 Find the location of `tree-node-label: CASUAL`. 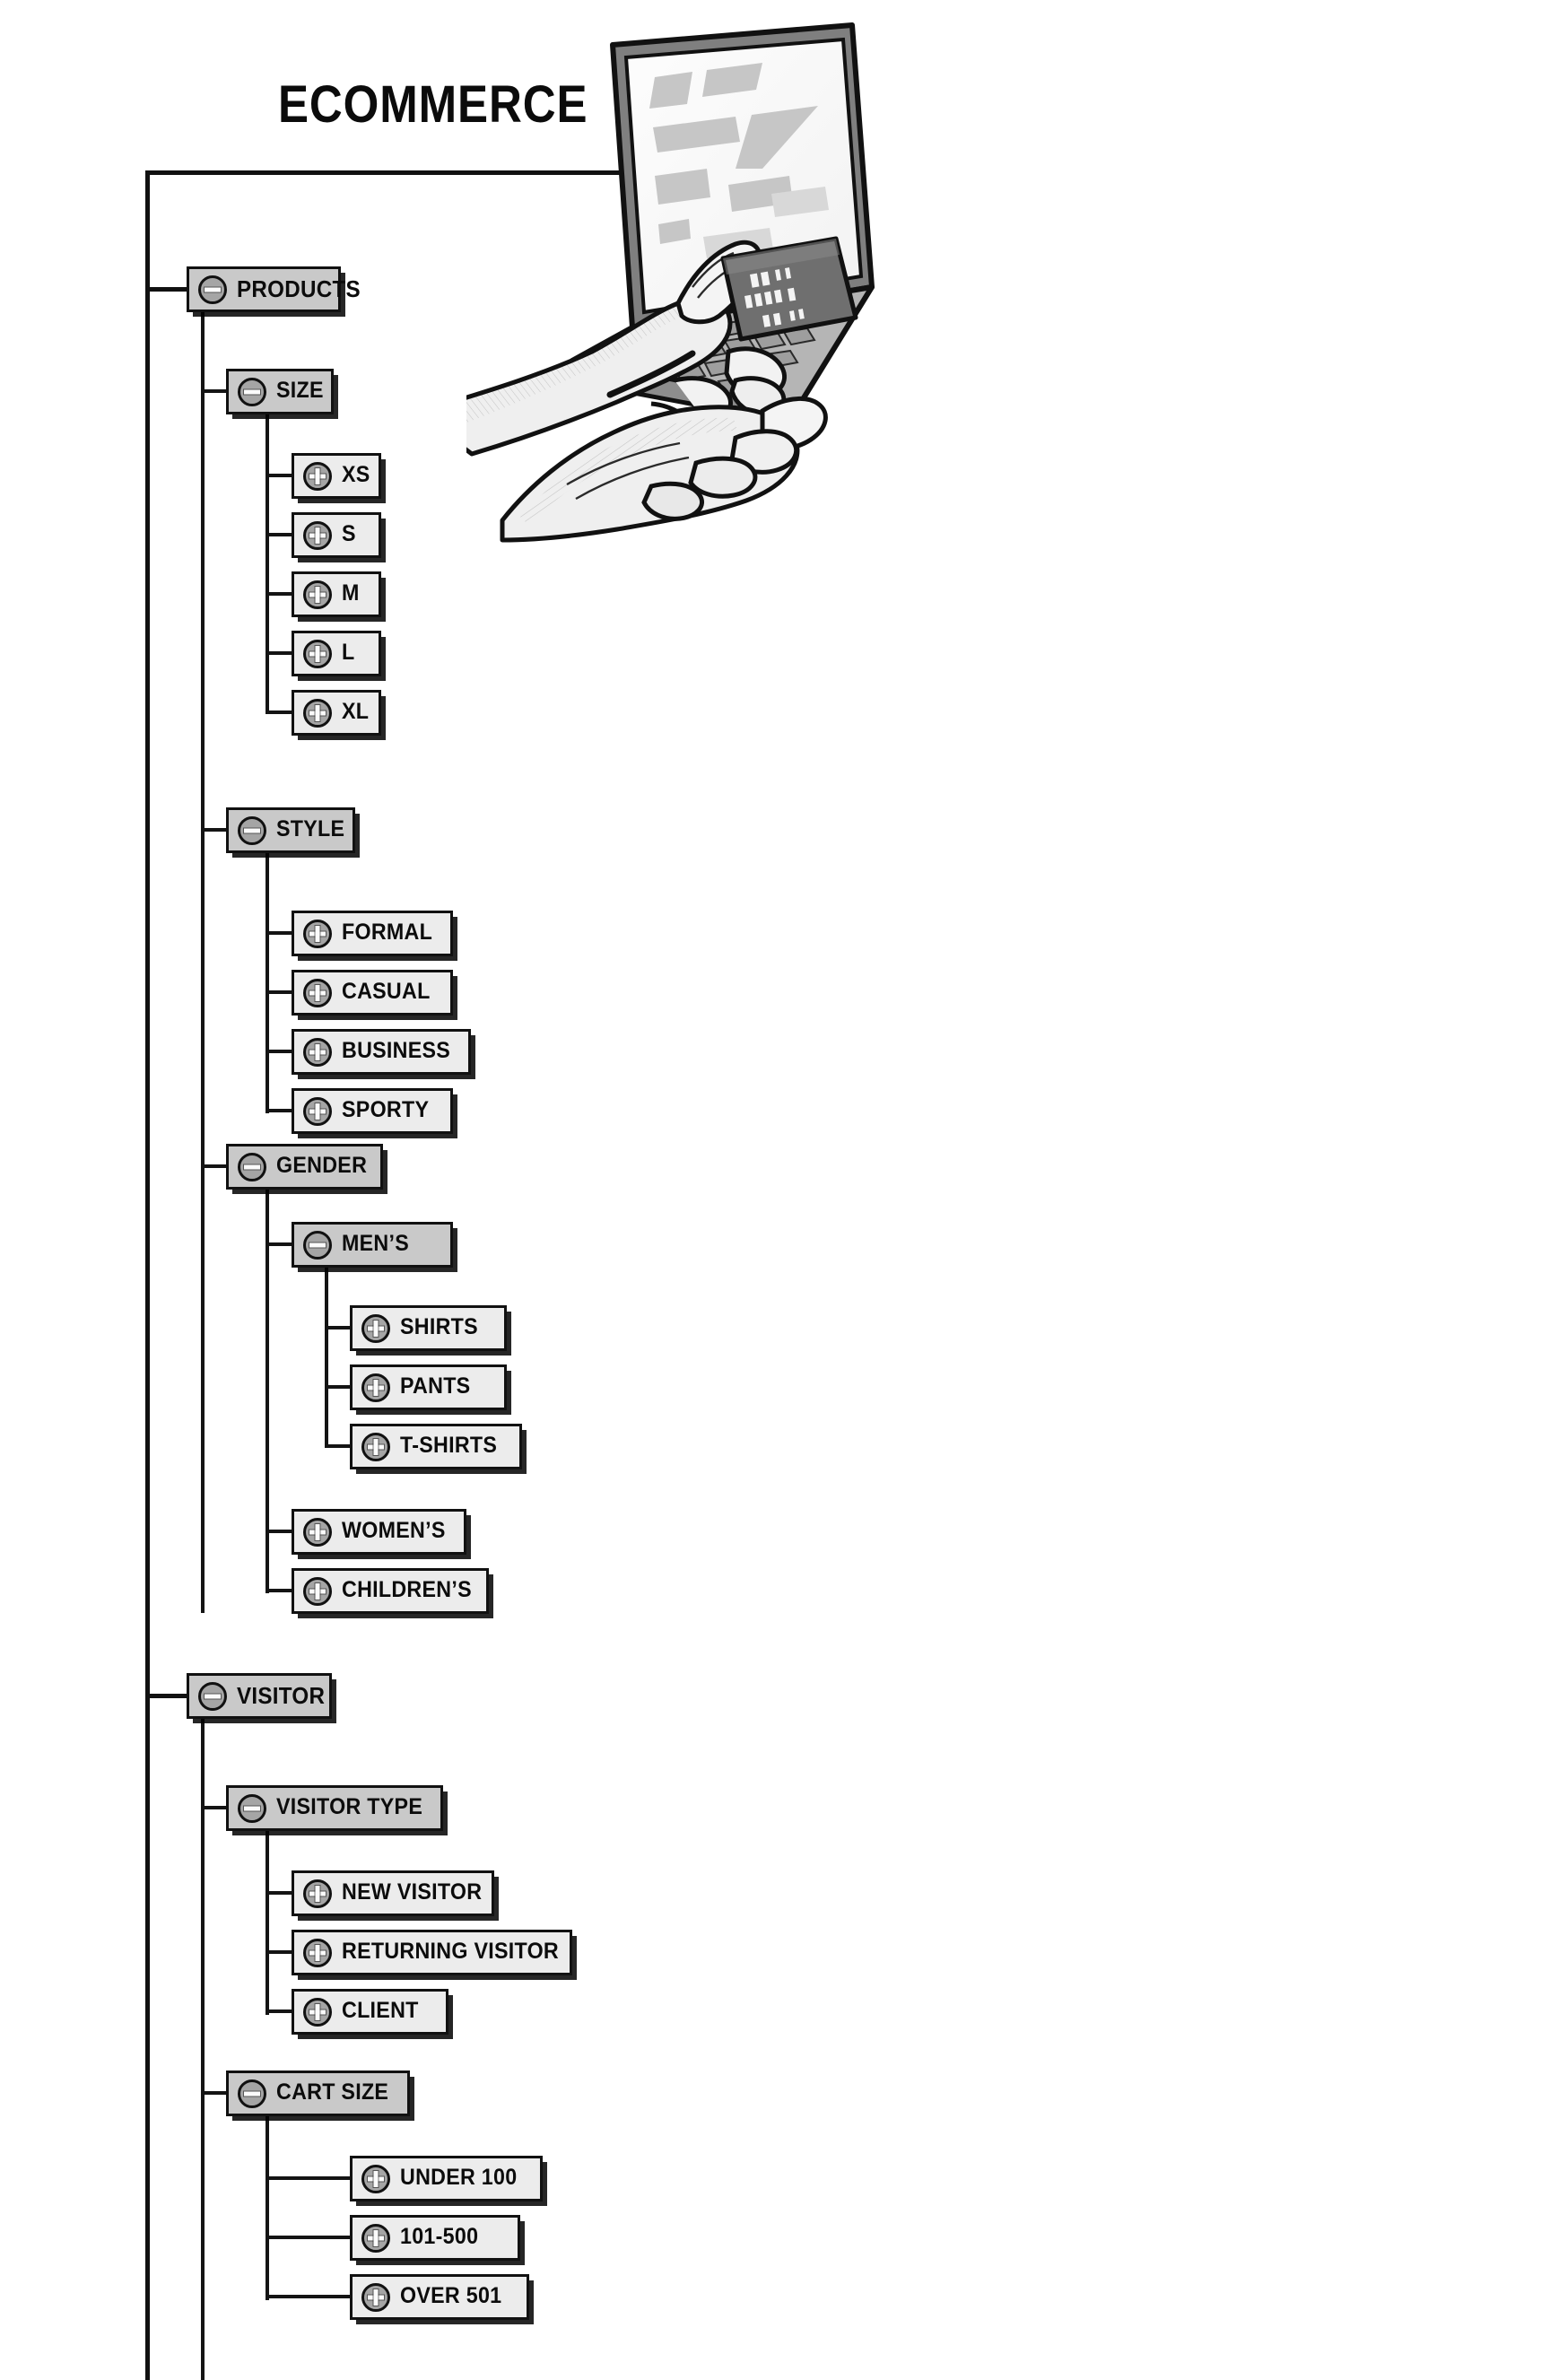

tree-node-label: CASUAL is located at coordinates (386, 992).